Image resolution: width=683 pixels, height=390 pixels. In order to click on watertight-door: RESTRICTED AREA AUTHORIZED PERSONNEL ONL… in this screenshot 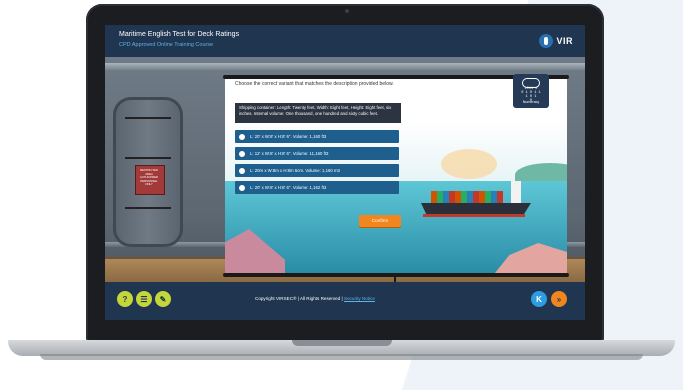, I will do `click(148, 172)`.